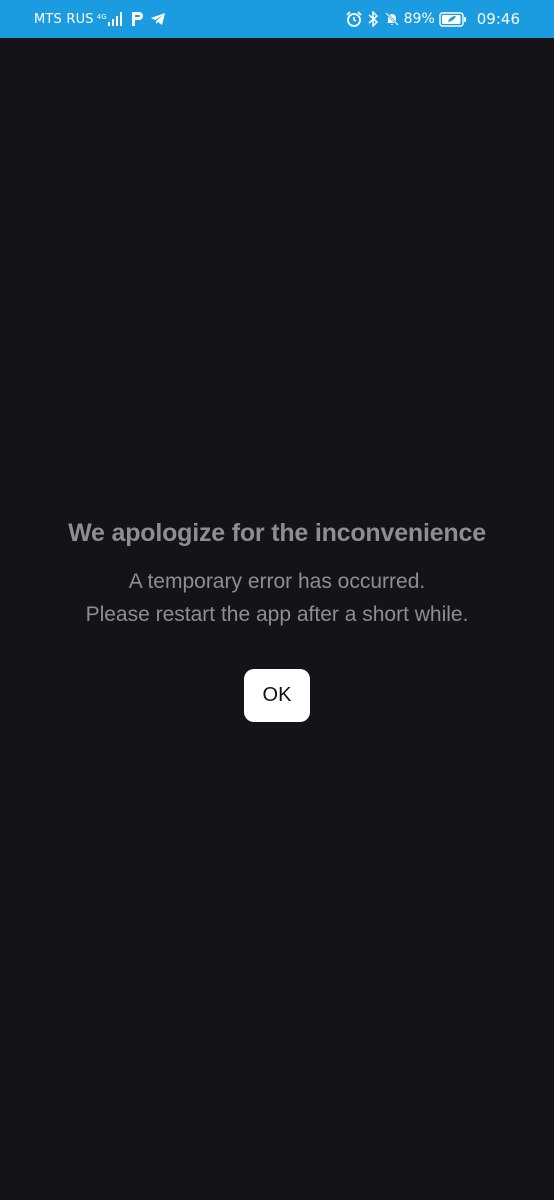 Image resolution: width=554 pixels, height=1200 pixels. Describe the element at coordinates (498, 19) in the screenshot. I see `clock: 09:46` at that location.